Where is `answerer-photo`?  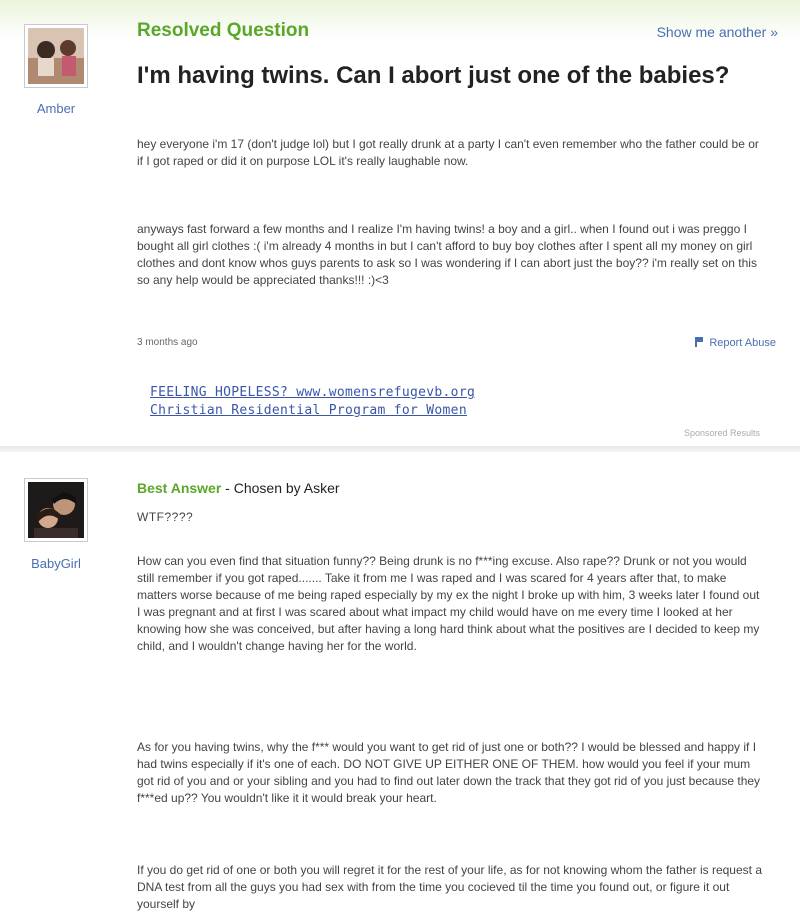 answerer-photo is located at coordinates (56, 510).